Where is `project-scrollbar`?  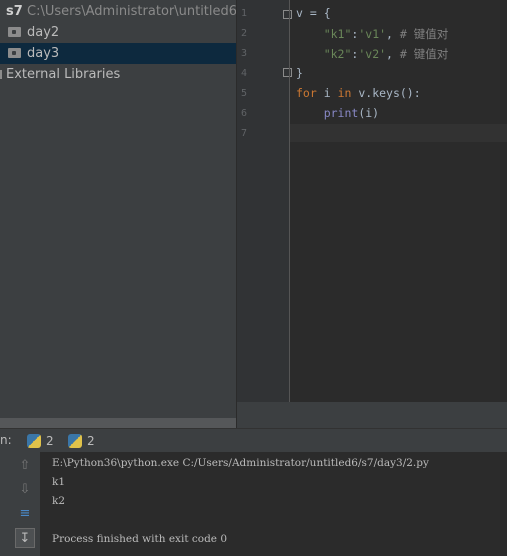
project-scrollbar is located at coordinates (118, 423).